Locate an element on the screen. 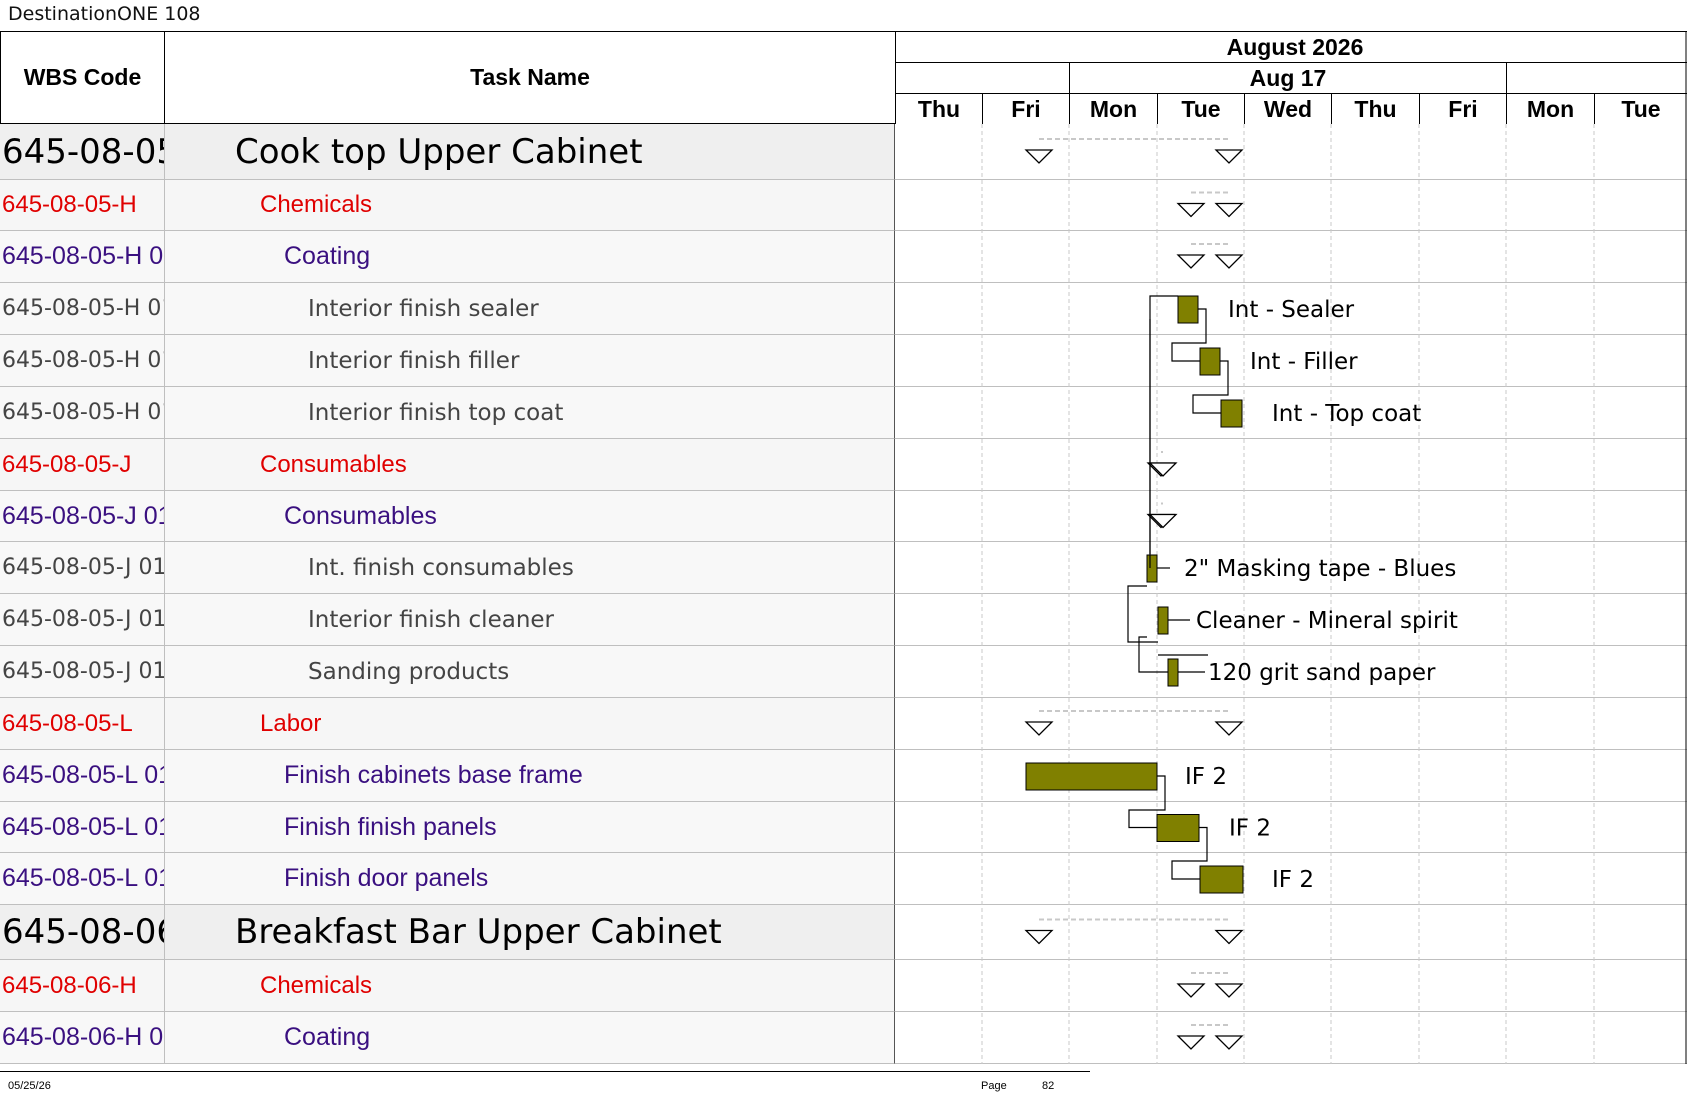 This screenshot has height=1097, width=1687. table-row: 645-08-05-J 01 Sanding products is located at coordinates (843, 672).